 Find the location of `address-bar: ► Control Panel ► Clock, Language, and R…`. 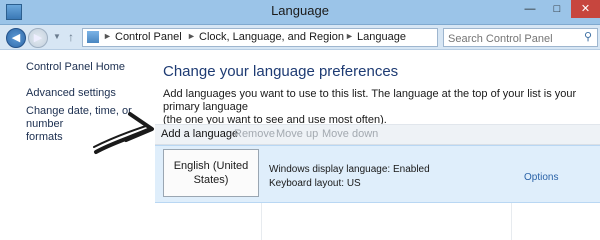

address-bar: ► Control Panel ► Clock, Language, and R… is located at coordinates (298, 37).